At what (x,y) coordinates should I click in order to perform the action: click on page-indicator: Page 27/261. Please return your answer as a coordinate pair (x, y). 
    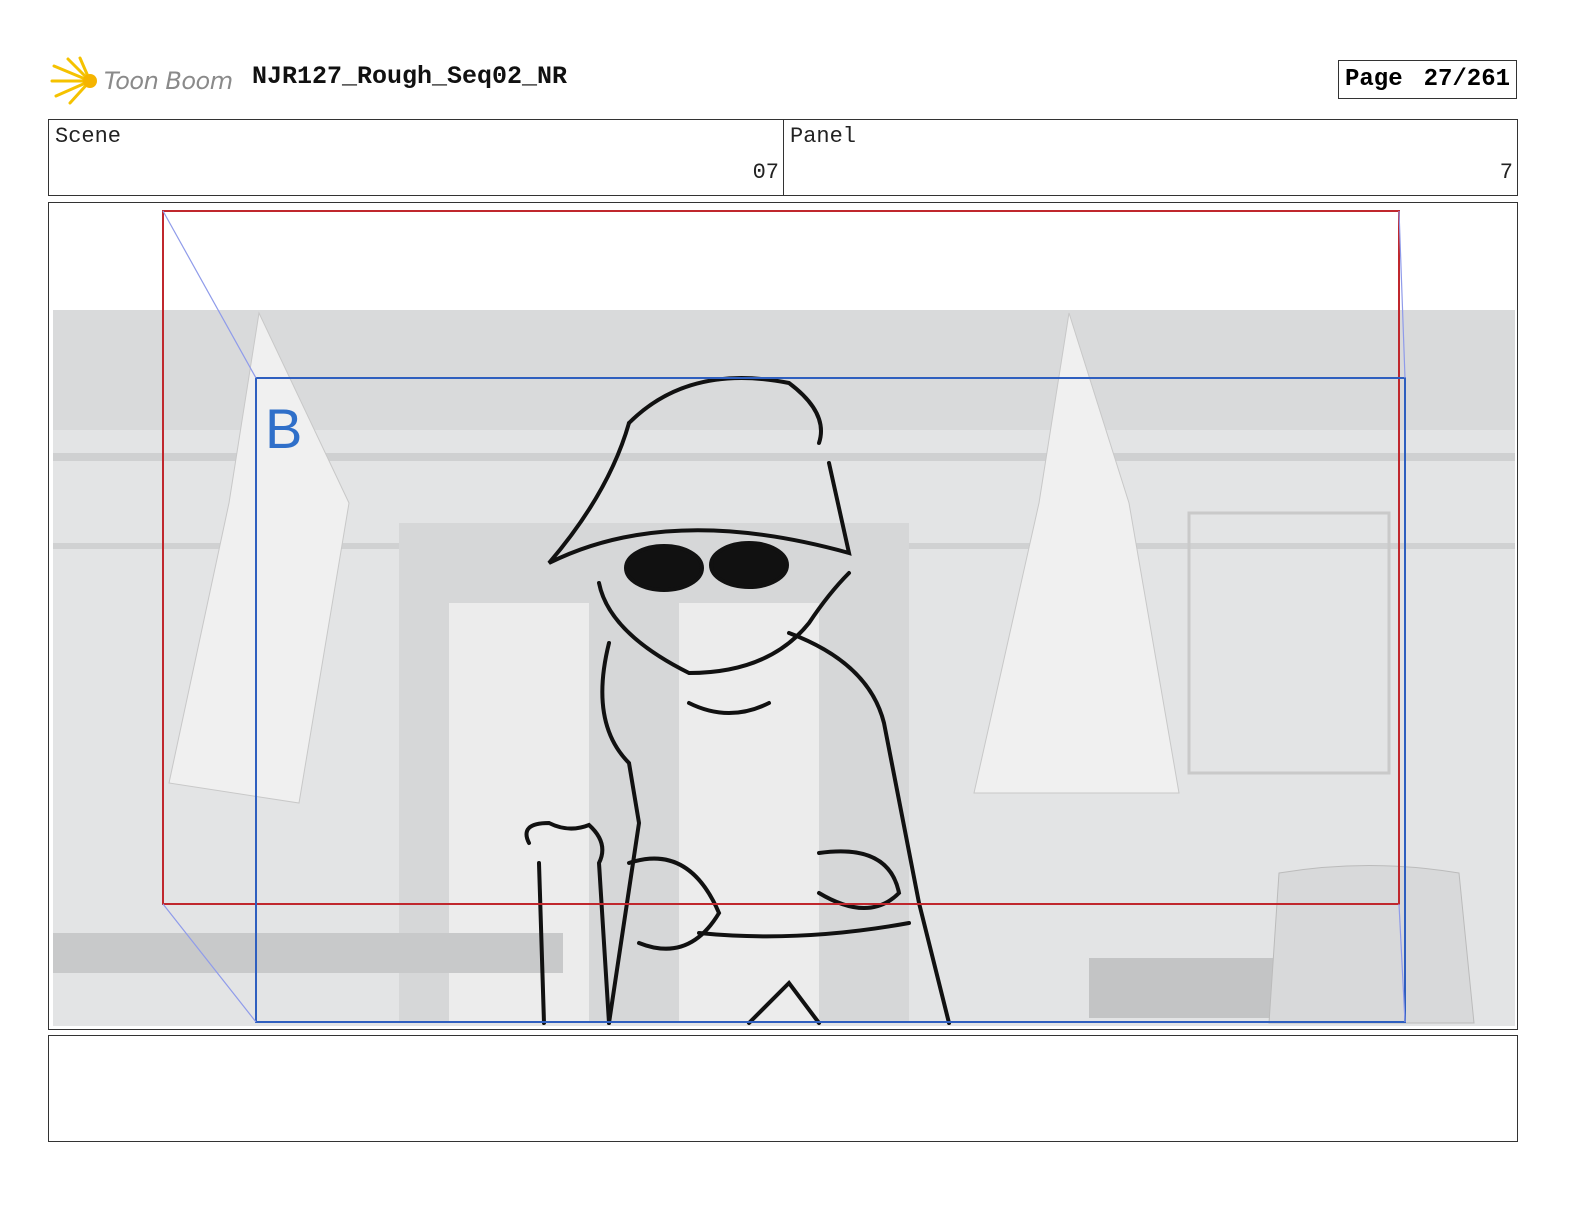
    Looking at the image, I should click on (1427, 79).